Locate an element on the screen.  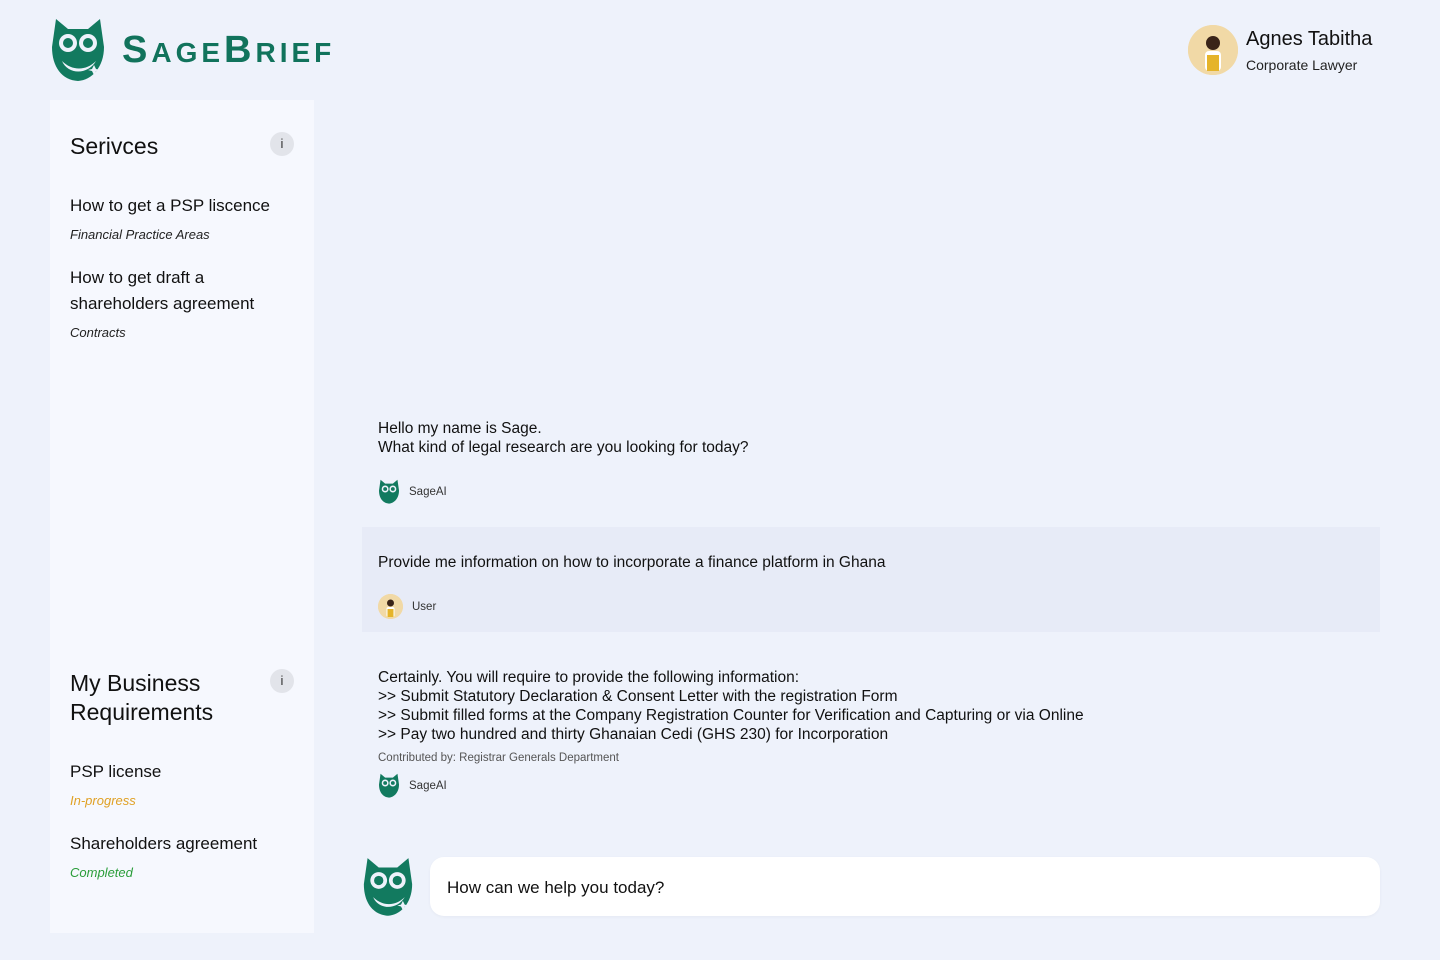
requirement-item-psp: PSP license In-progress is located at coordinates (185, 783).